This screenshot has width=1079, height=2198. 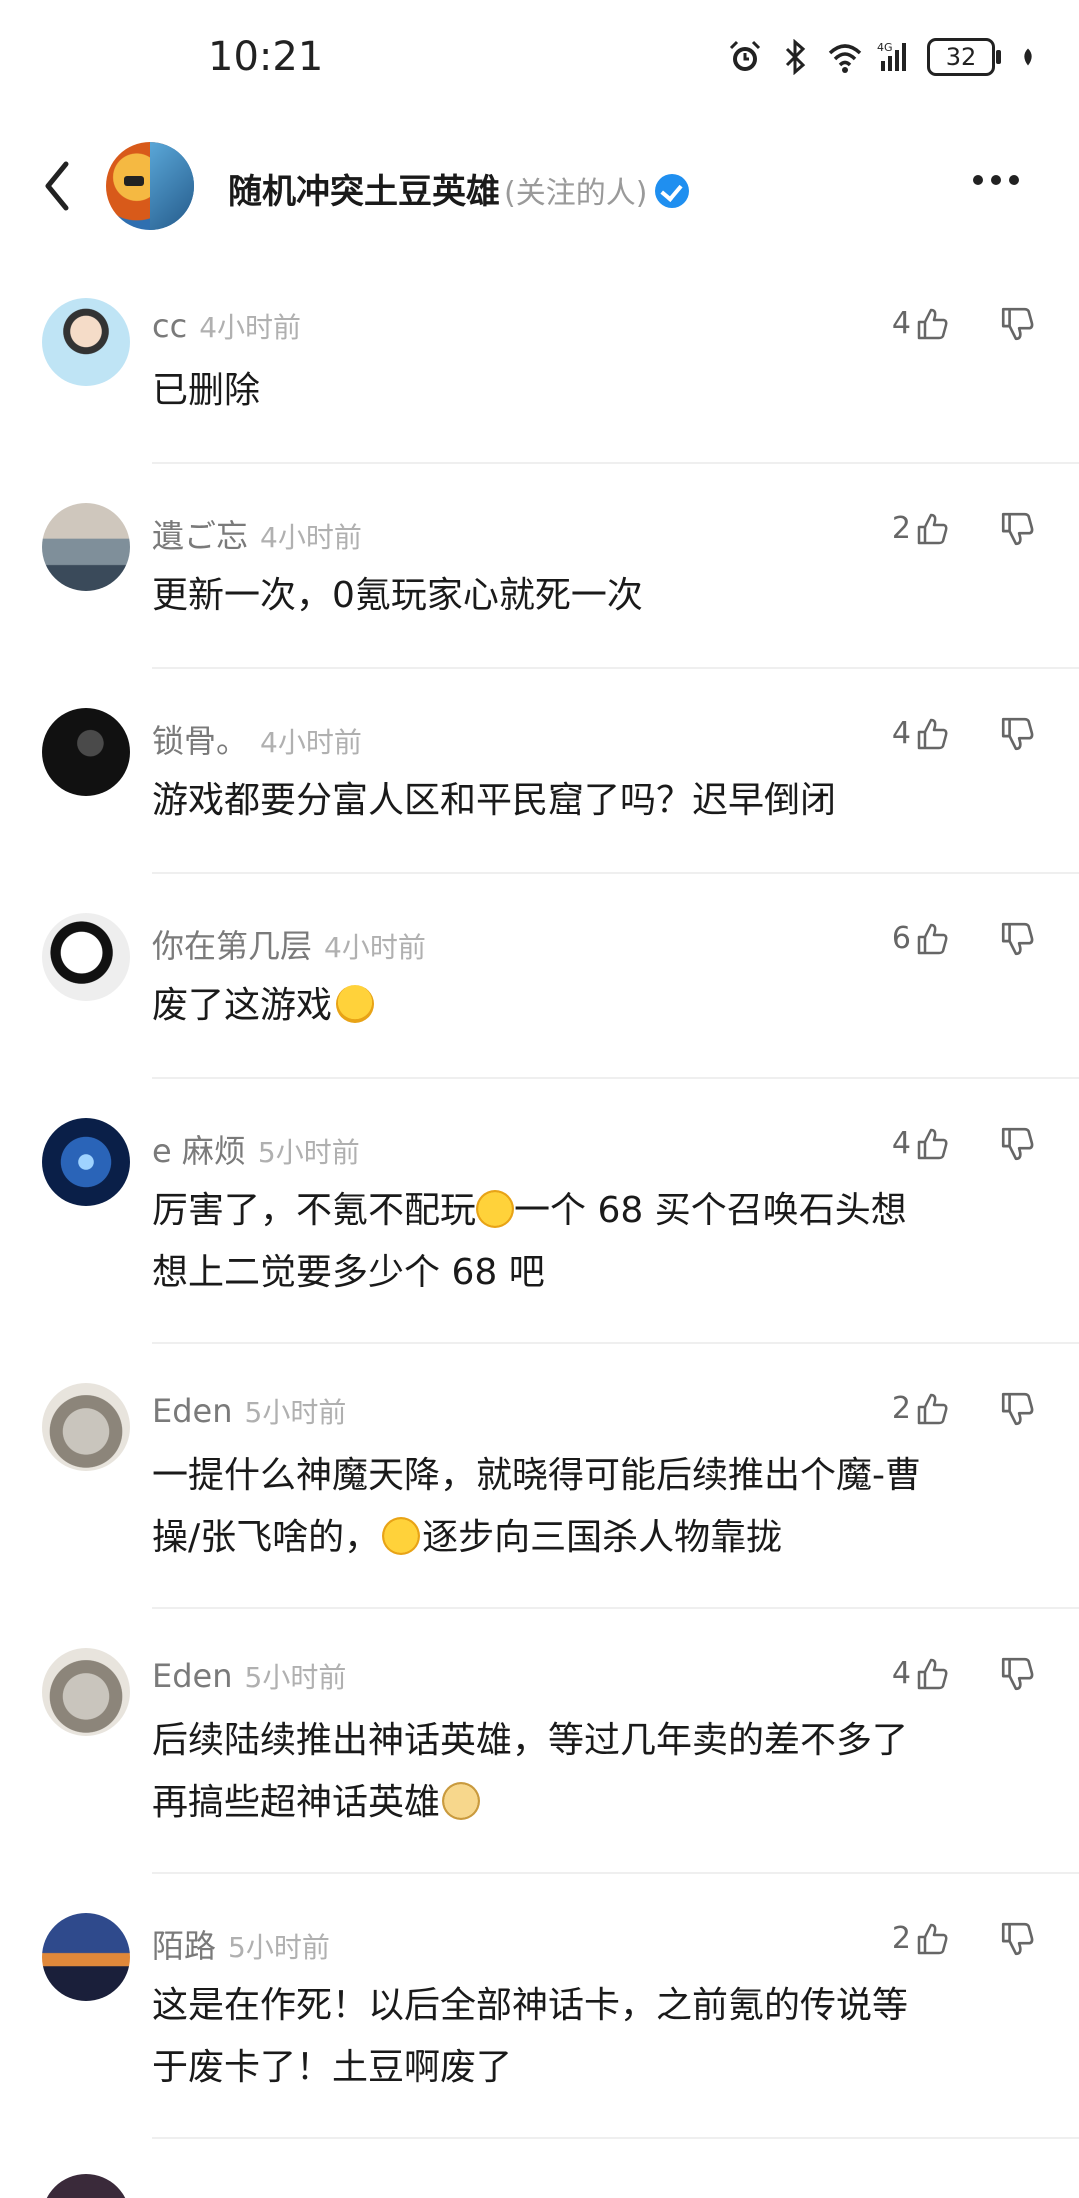 I want to click on comment-text: 一提什么神魔天降，就晓得可能后续推出个魔-曹 操/张飞啥的， 逐步向三国杀人物靠拢, so click(x=536, y=1506).